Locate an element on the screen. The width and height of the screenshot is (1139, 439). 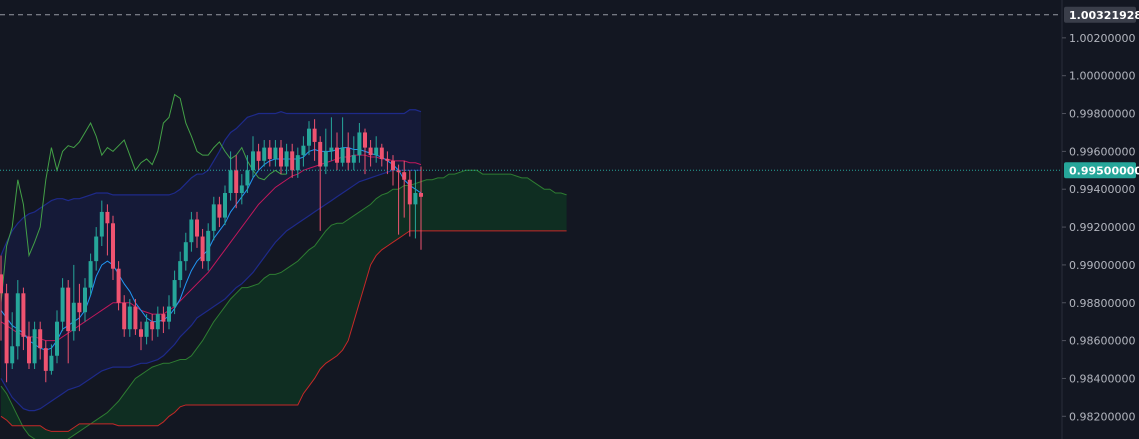
axis-tick-label: 0.99600000 is located at coordinates (1102, 151).